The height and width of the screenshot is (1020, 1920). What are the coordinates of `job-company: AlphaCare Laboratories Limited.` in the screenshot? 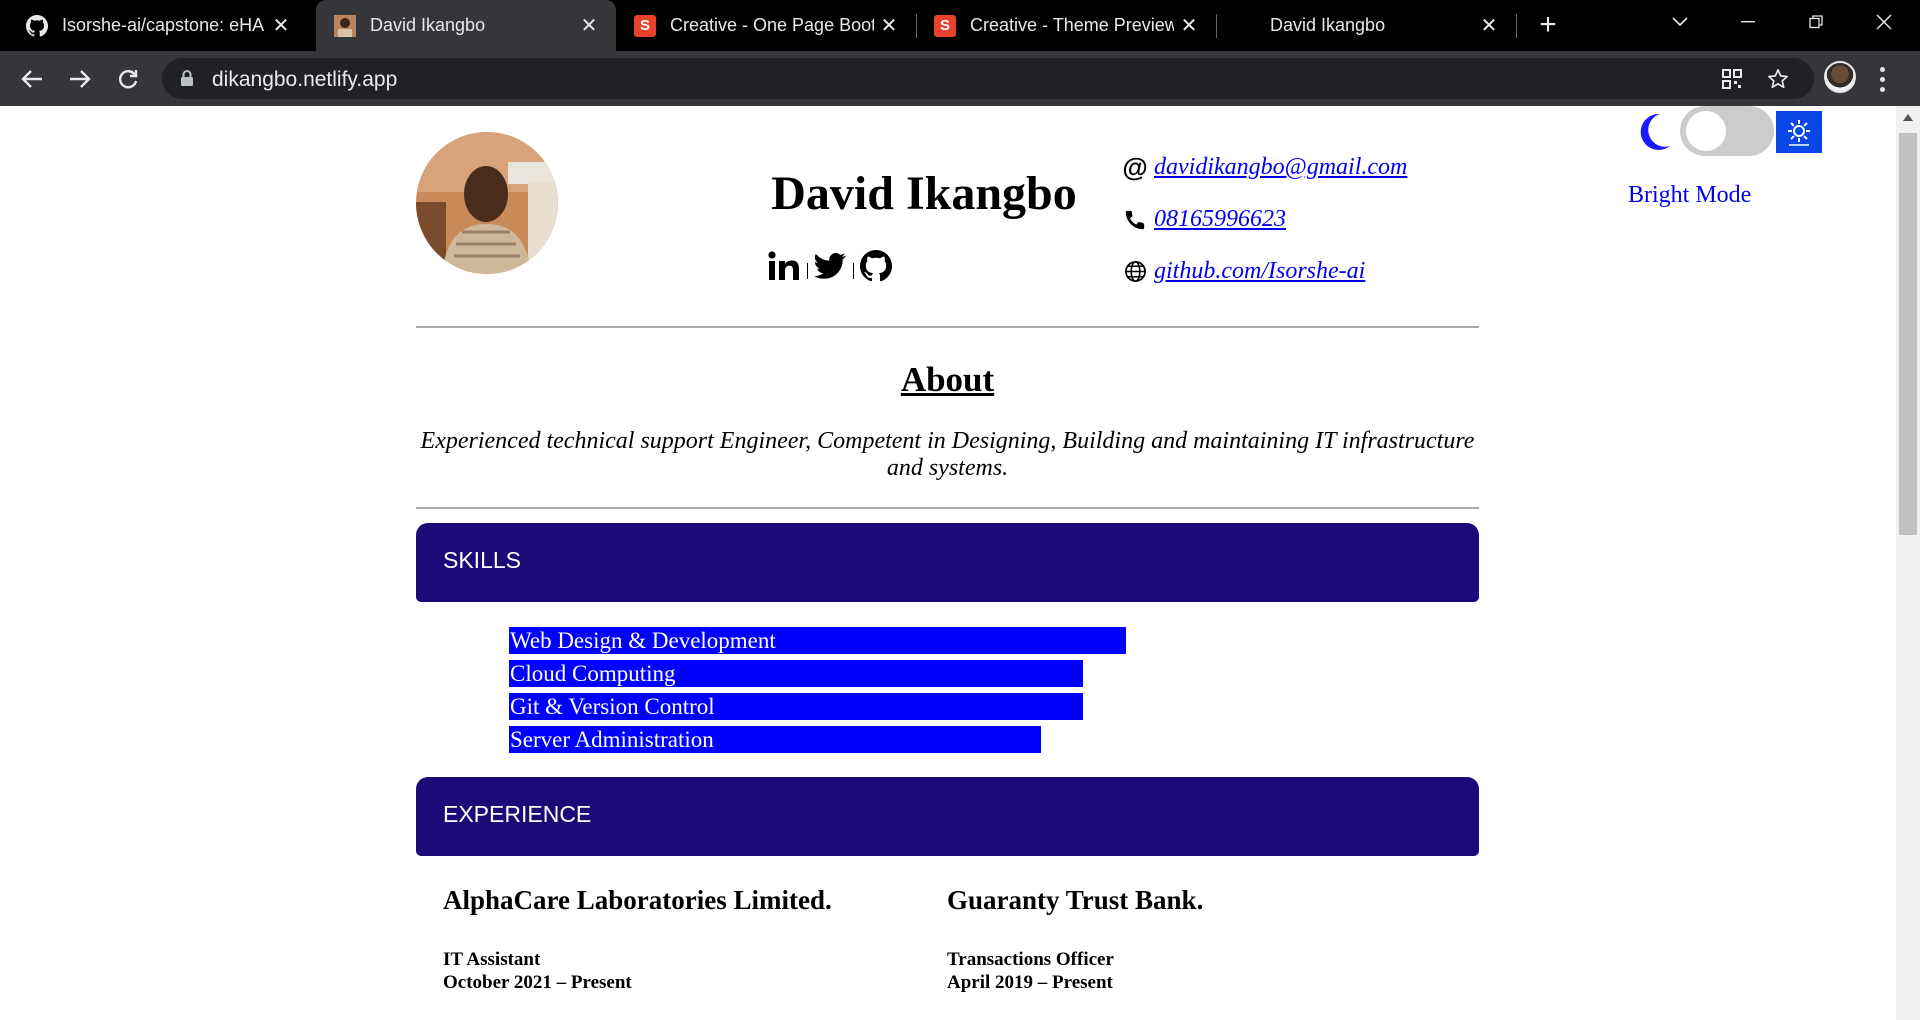 It's located at (637, 900).